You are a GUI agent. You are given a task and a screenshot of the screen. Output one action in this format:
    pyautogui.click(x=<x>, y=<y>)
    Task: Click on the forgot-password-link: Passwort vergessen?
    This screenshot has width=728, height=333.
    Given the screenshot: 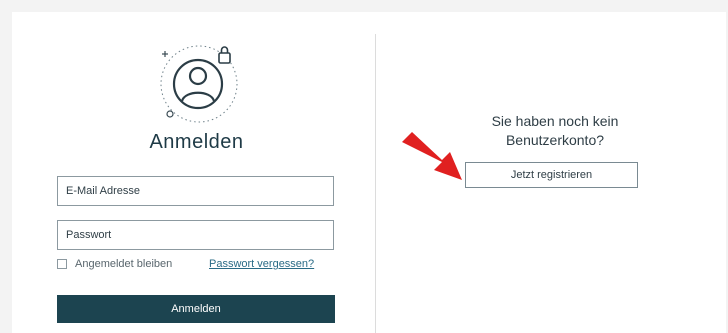 What is the action you would take?
    pyautogui.click(x=261, y=264)
    